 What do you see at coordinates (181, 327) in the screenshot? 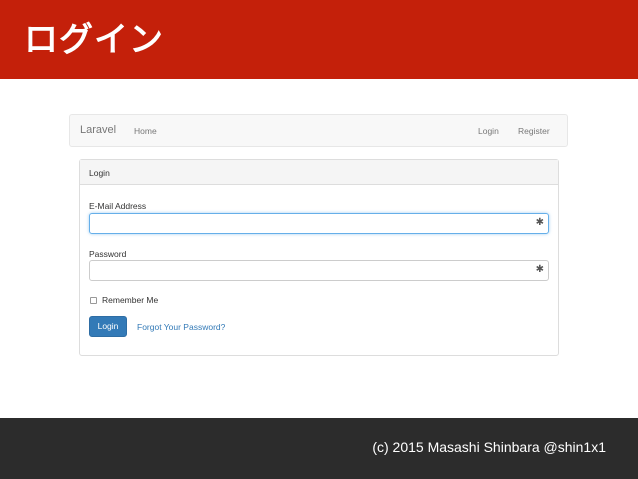
I see `forgot-password-link: Forgot Your Password?` at bounding box center [181, 327].